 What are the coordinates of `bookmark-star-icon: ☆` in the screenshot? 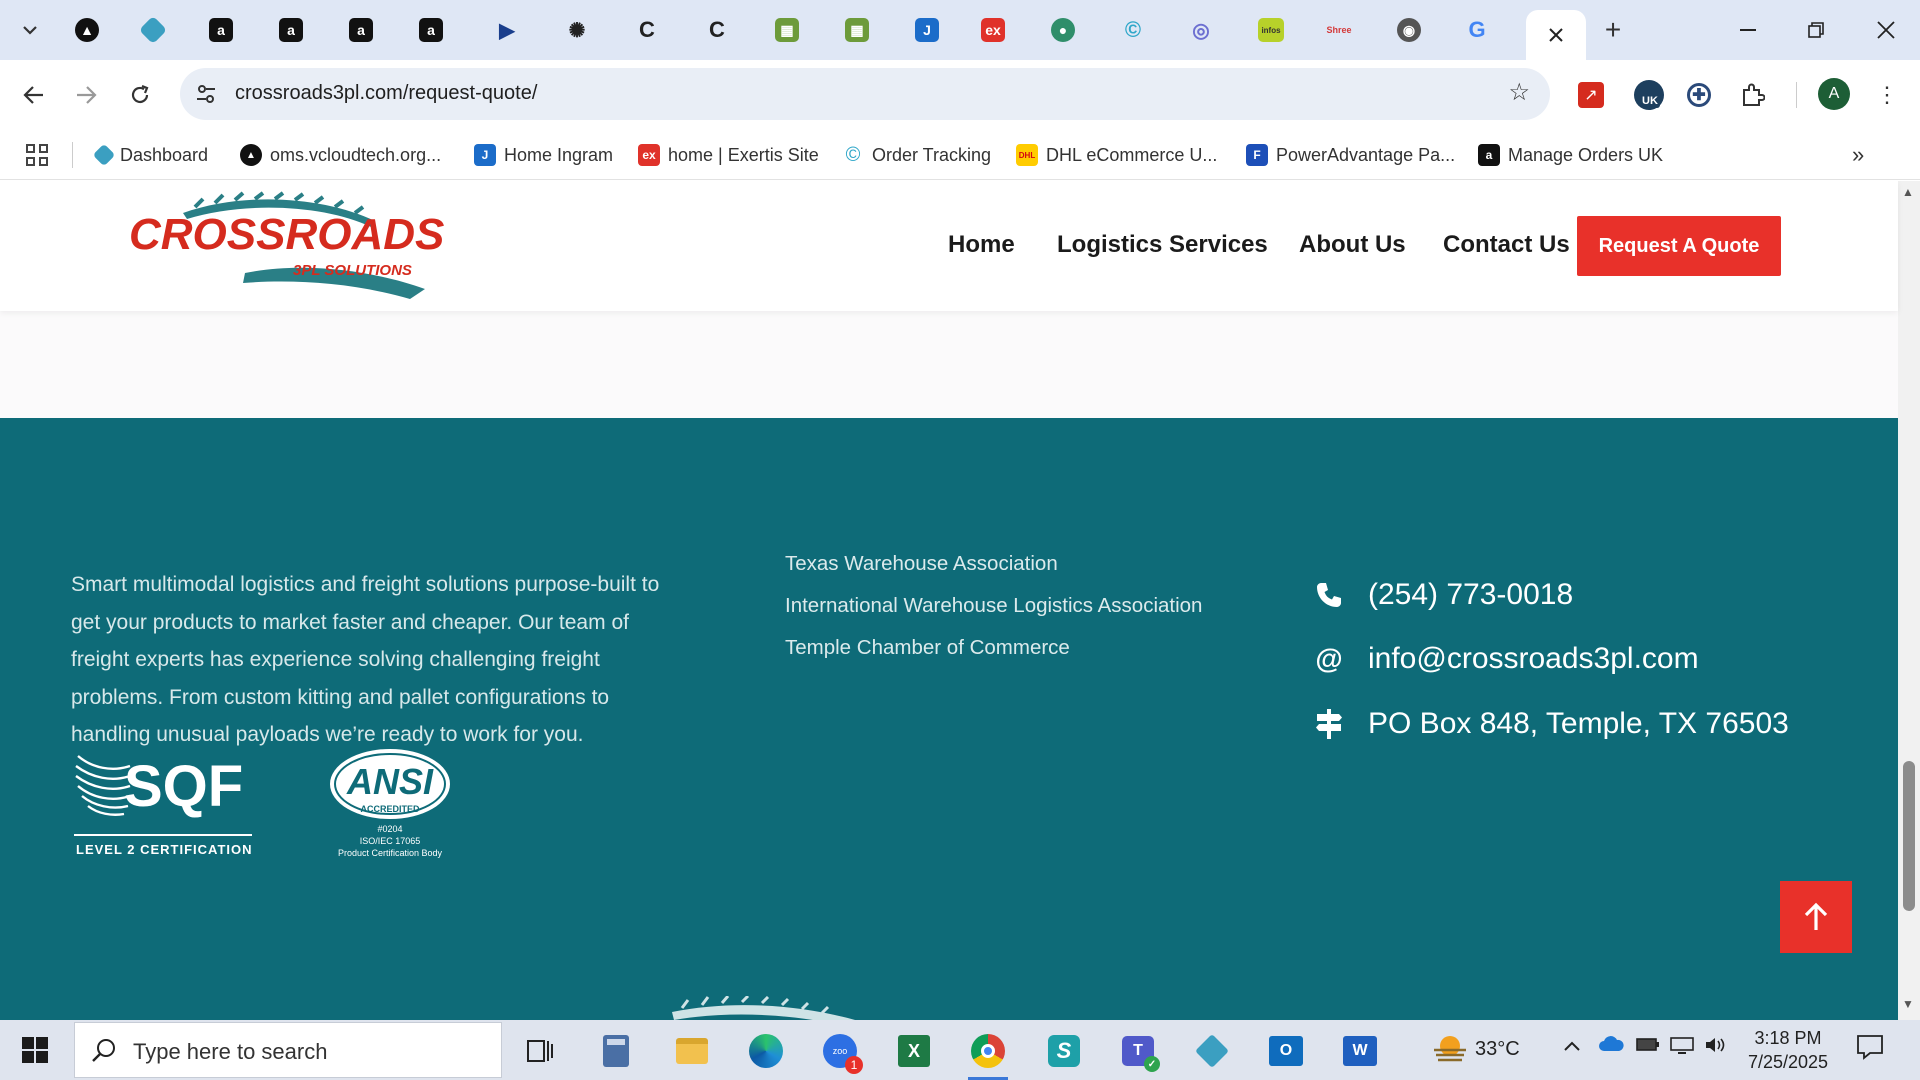 It's located at (1519, 92).